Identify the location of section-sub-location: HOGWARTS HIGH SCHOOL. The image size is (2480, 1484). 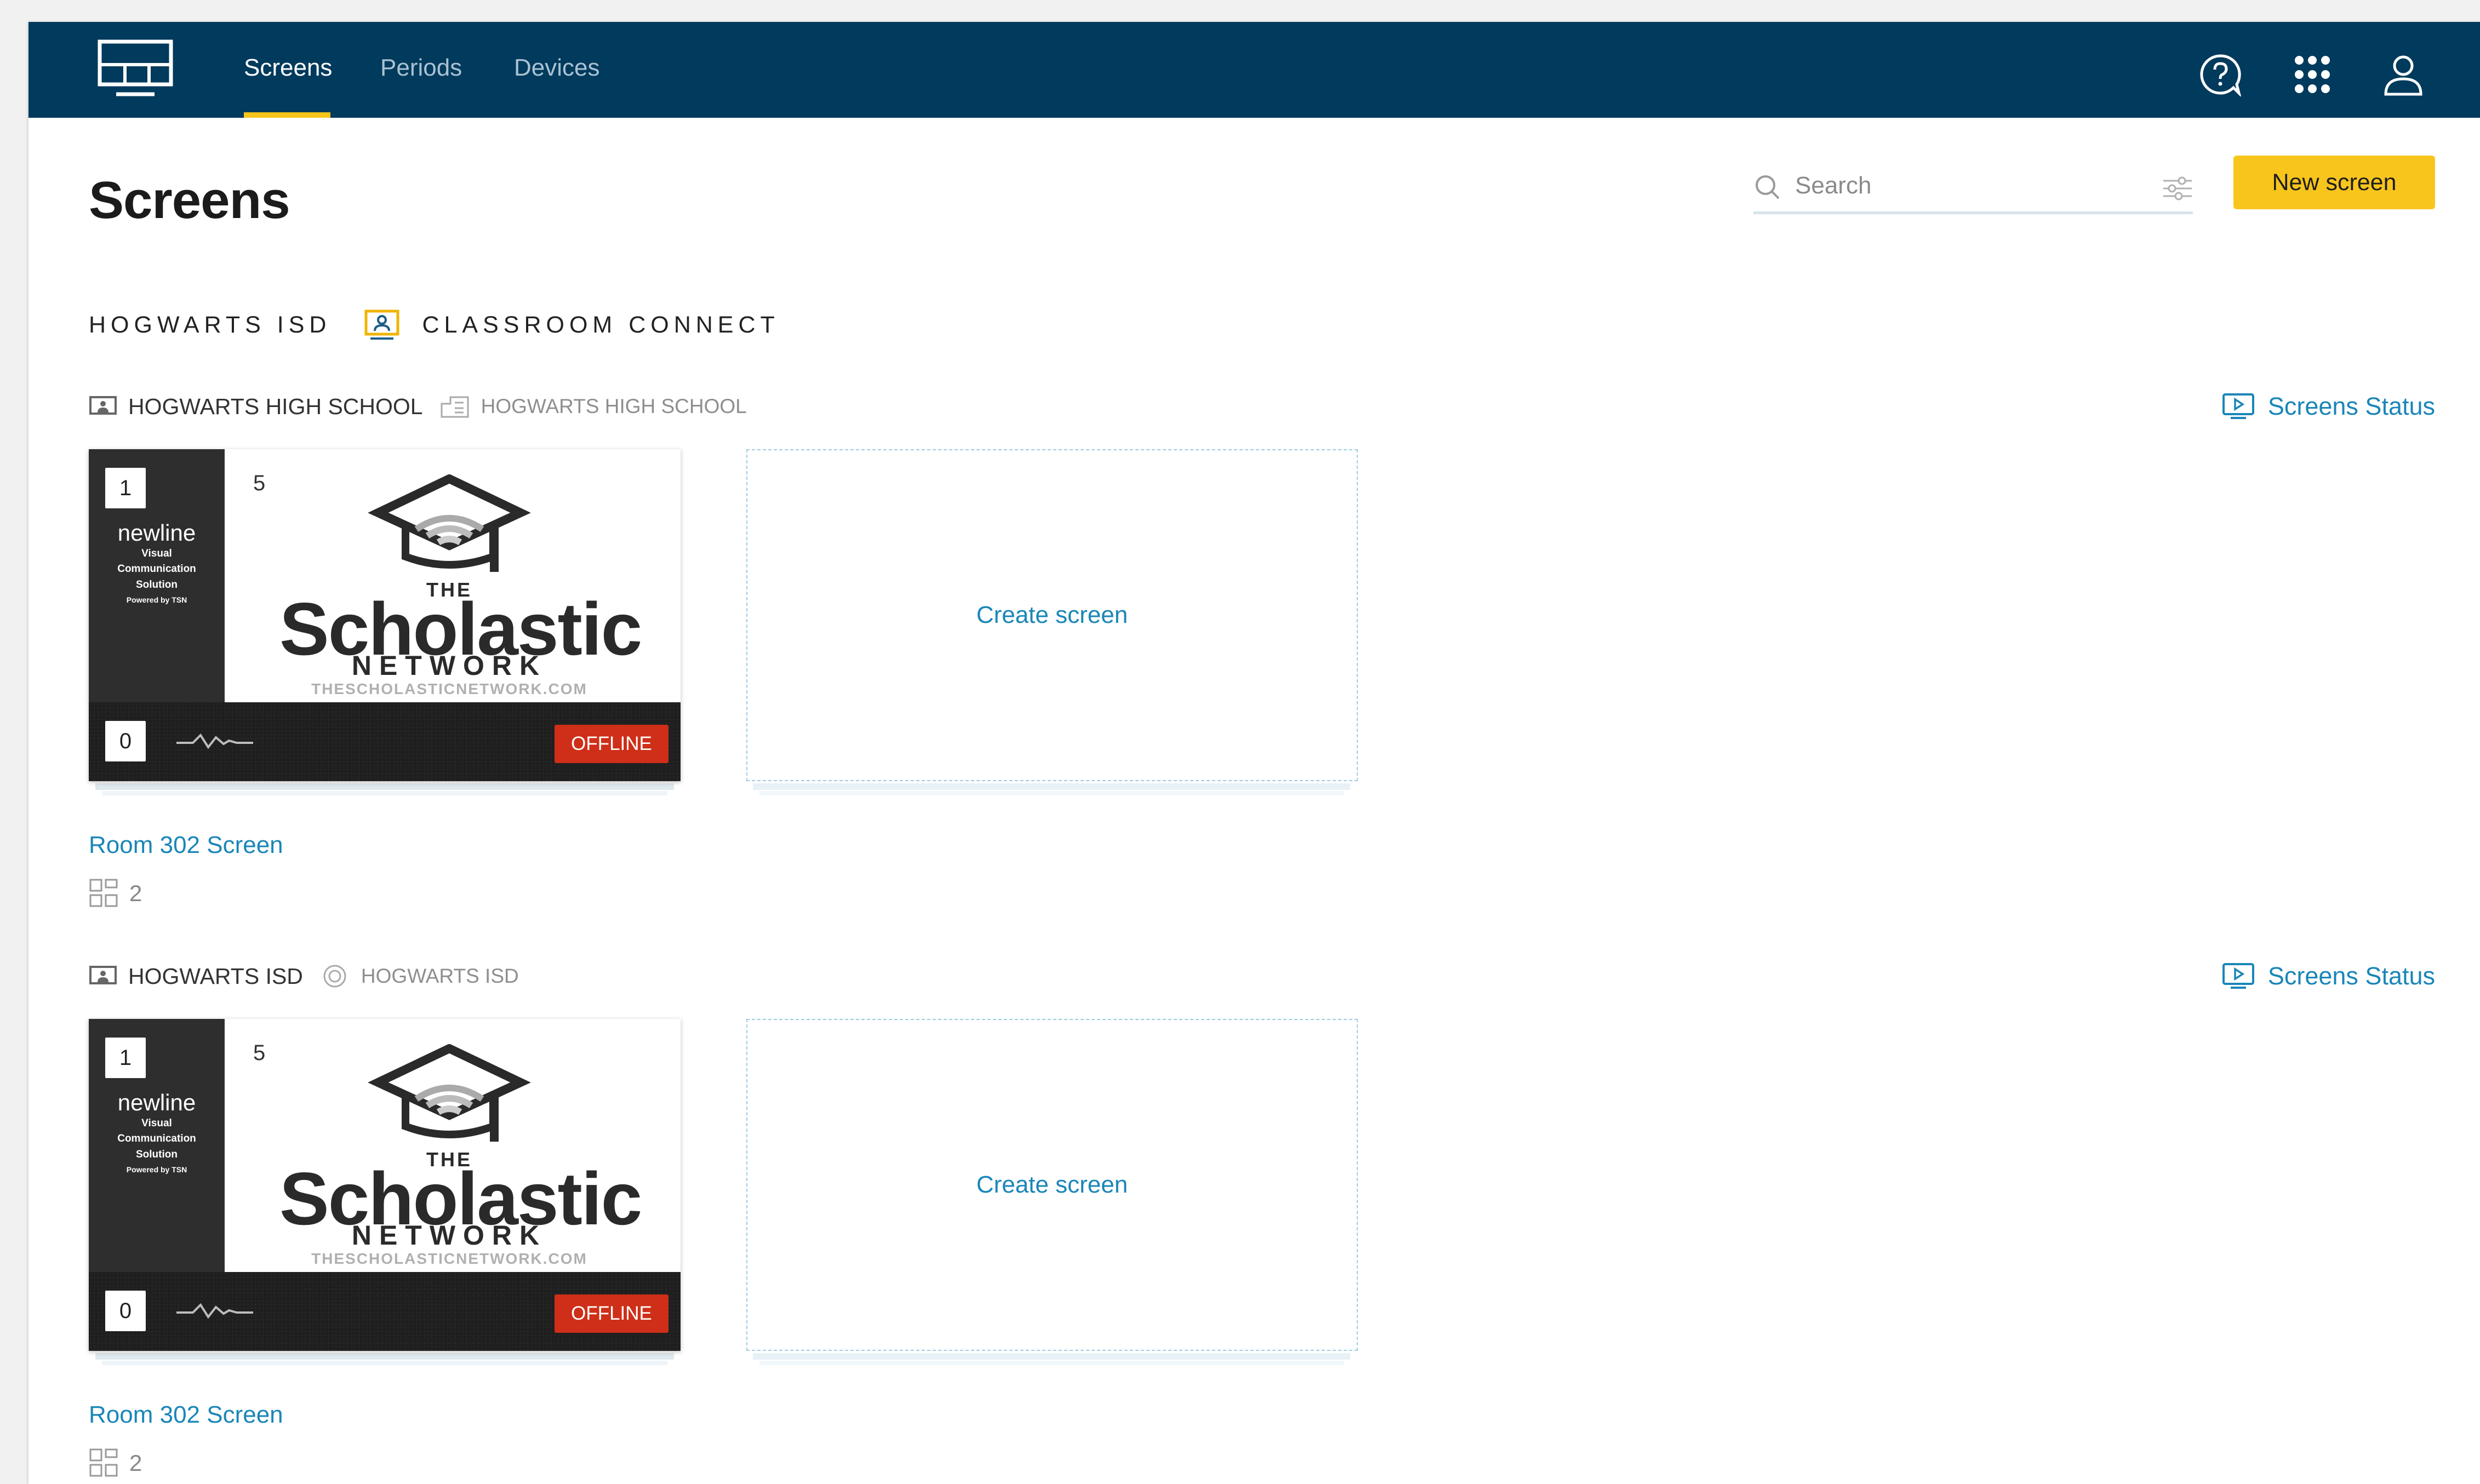
(614, 406).